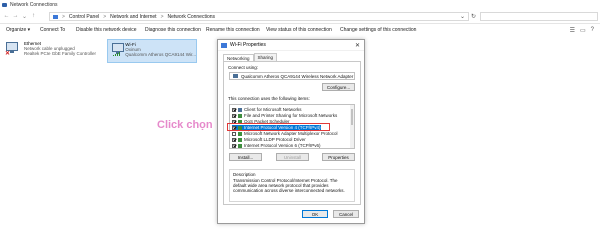  What do you see at coordinates (33, 16) in the screenshot?
I see `up-arrow-icon: ↑` at bounding box center [33, 16].